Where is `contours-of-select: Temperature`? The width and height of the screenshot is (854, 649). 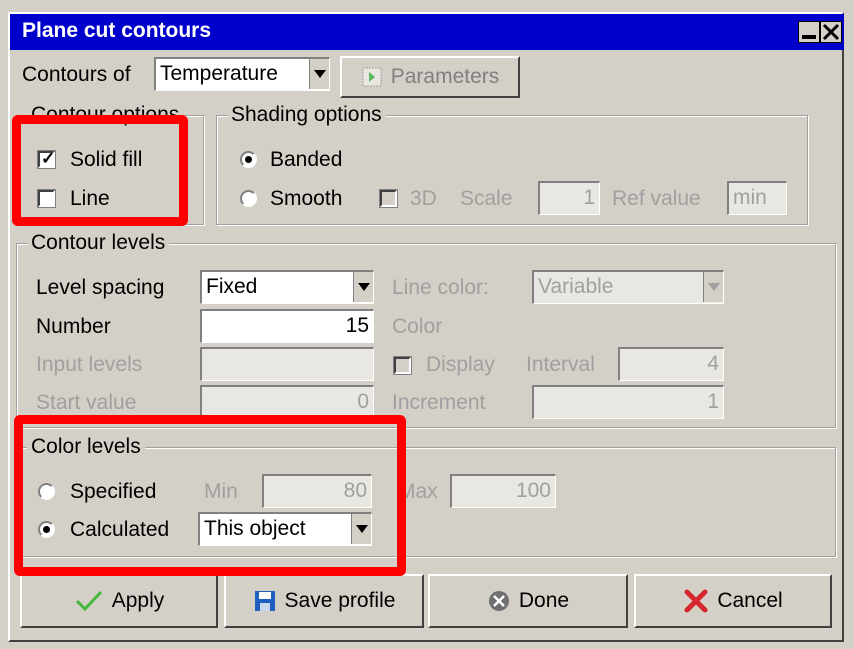
contours-of-select: Temperature is located at coordinates (242, 74).